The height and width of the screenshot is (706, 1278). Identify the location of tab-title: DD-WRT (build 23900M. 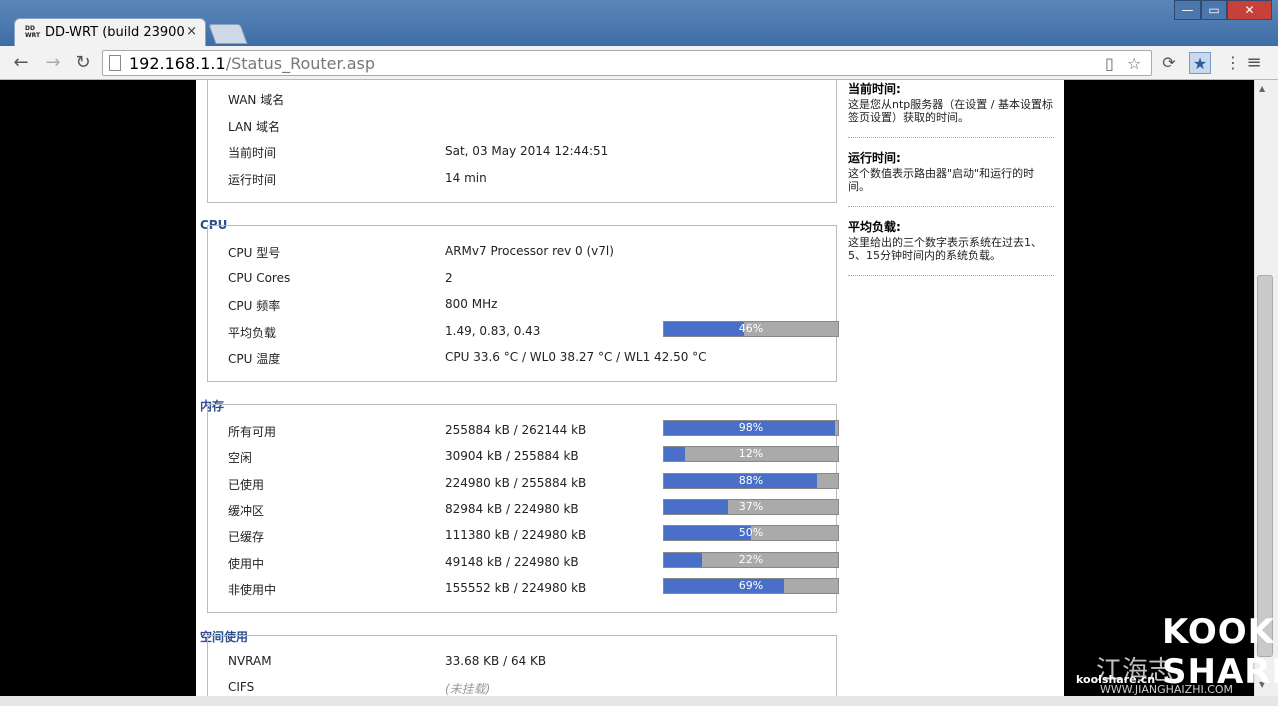
(115, 32).